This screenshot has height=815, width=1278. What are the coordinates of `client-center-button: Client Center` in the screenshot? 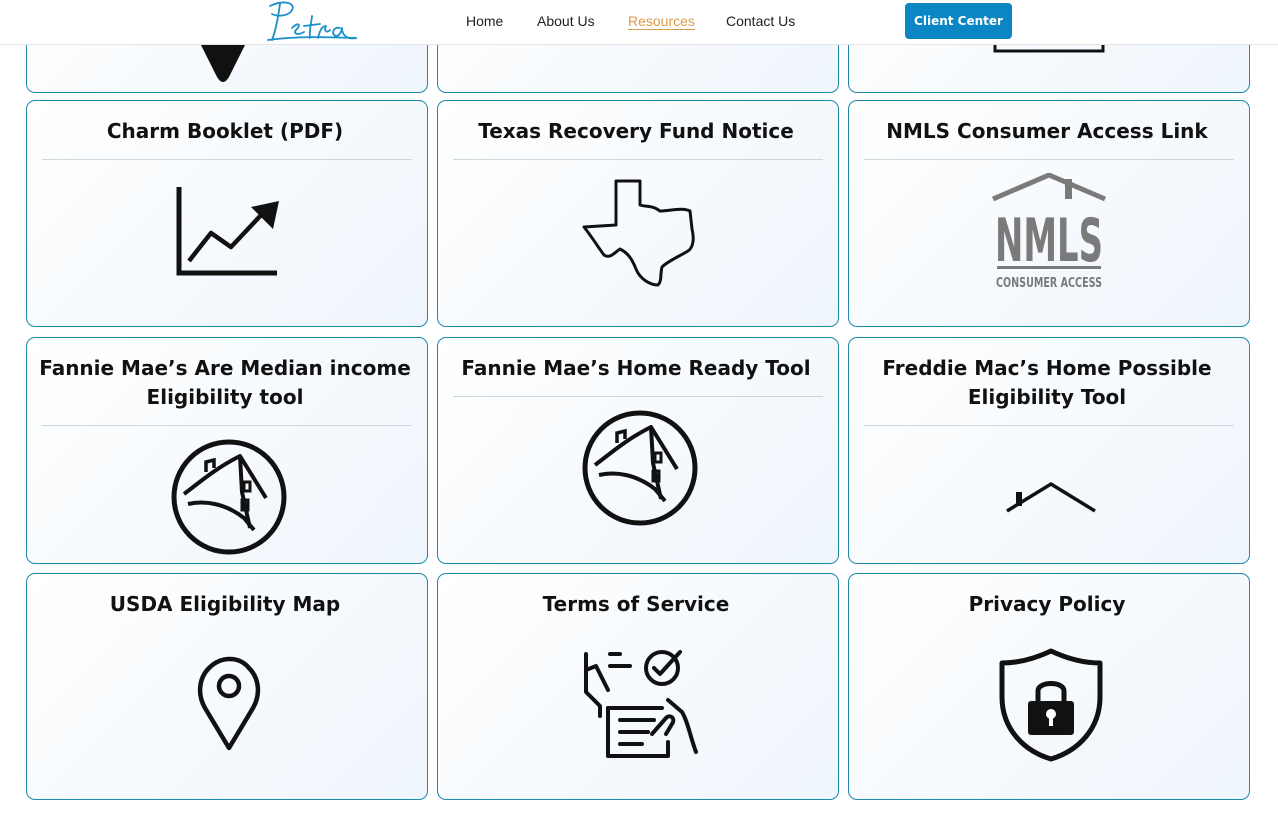 It's located at (958, 21).